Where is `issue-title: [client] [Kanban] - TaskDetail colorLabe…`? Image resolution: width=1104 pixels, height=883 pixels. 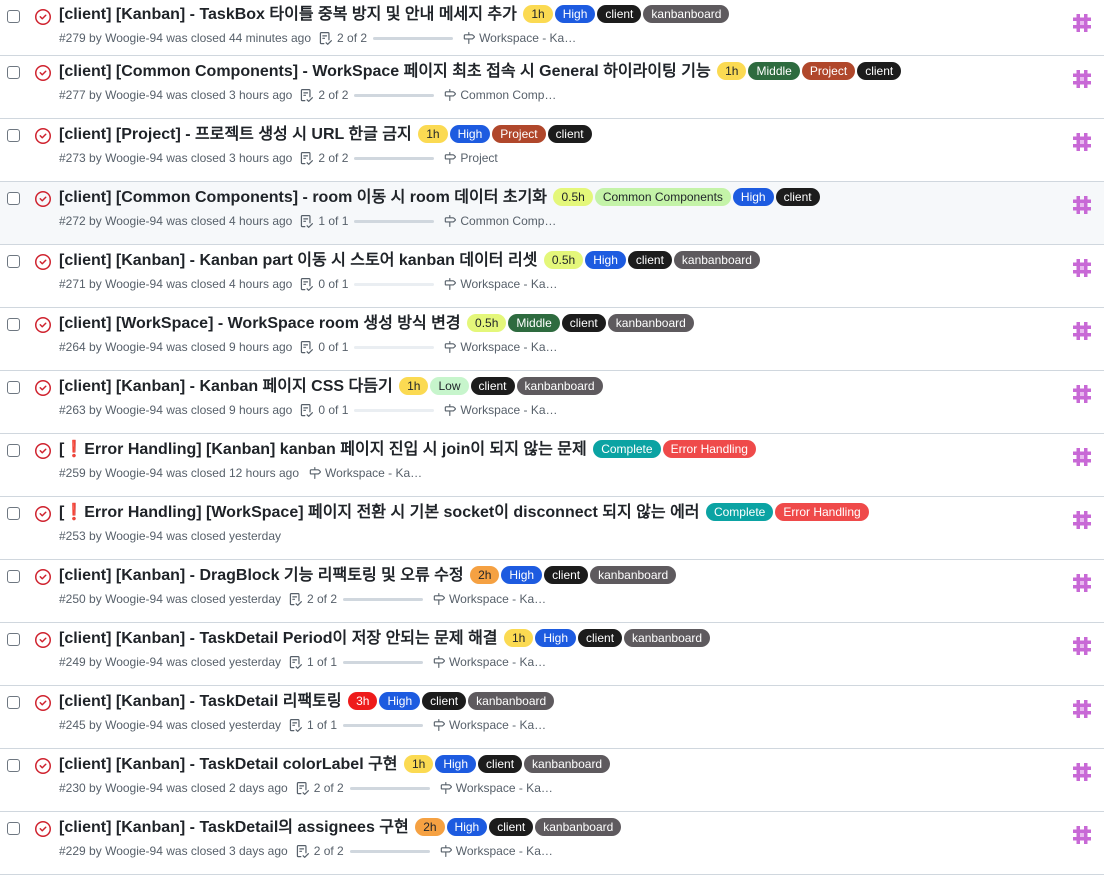 issue-title: [client] [Kanban] - TaskDetail colorLabe… is located at coordinates (228, 764).